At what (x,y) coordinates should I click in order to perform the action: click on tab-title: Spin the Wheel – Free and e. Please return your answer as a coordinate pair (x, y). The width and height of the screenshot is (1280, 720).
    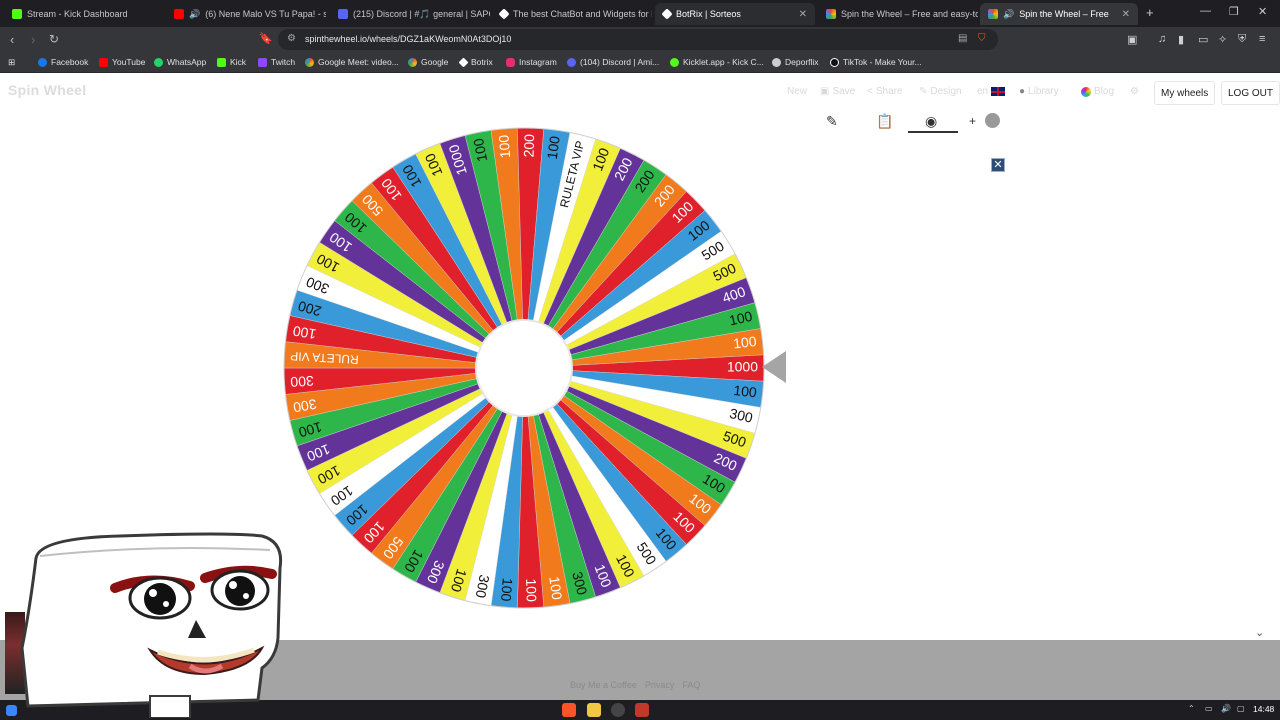
    Looking at the image, I should click on (1065, 14).